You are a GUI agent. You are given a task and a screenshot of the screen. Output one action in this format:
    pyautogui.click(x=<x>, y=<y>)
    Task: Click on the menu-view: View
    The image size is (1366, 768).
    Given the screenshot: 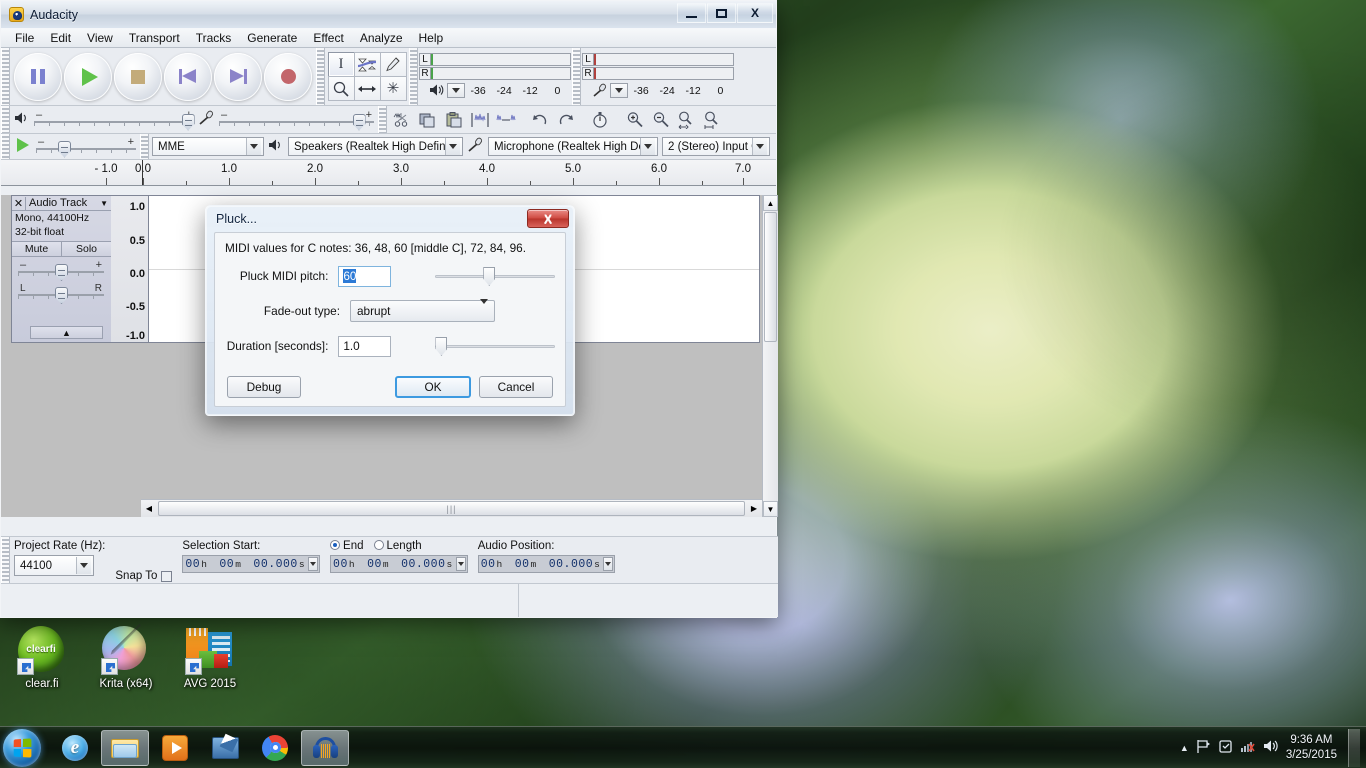 What is the action you would take?
    pyautogui.click(x=100, y=38)
    